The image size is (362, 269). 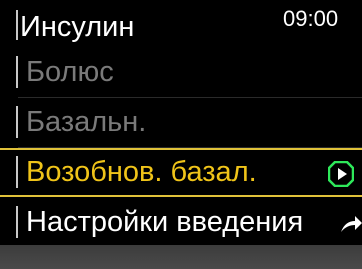 I want to click on screen-title: Инсулин, so click(x=77, y=27).